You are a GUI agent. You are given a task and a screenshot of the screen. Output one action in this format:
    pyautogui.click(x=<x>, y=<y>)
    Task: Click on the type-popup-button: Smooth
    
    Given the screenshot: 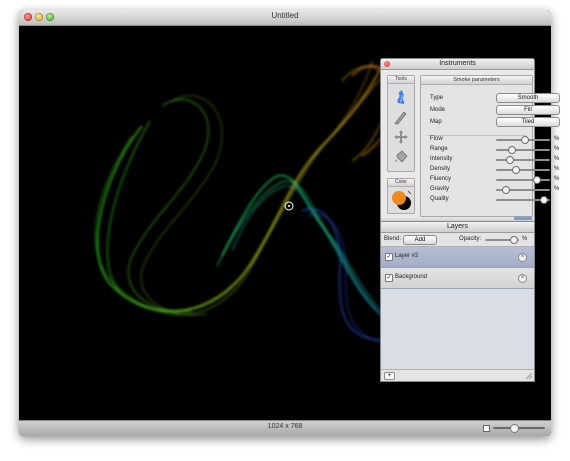 What is the action you would take?
    pyautogui.click(x=528, y=98)
    